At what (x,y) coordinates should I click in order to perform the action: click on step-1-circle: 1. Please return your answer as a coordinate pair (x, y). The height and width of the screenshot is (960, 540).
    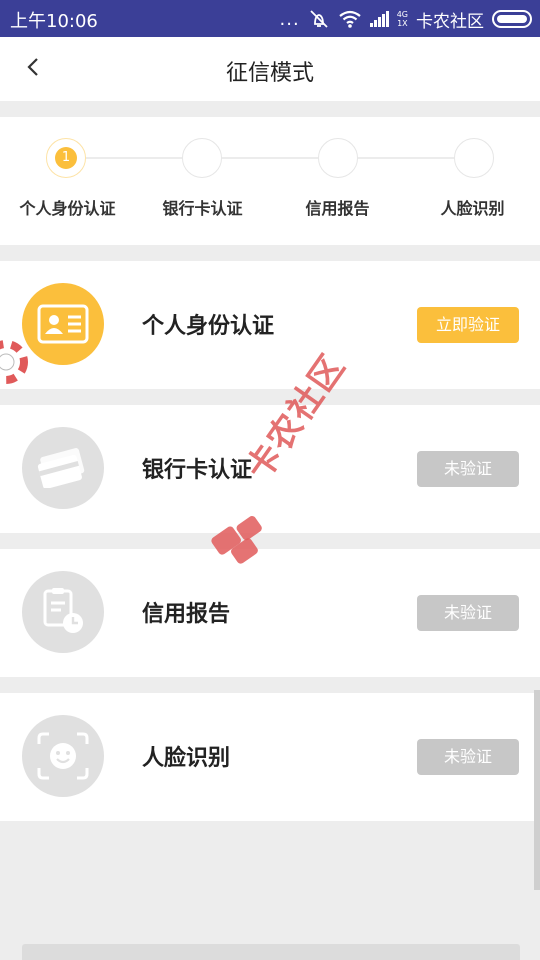
    Looking at the image, I should click on (66, 158).